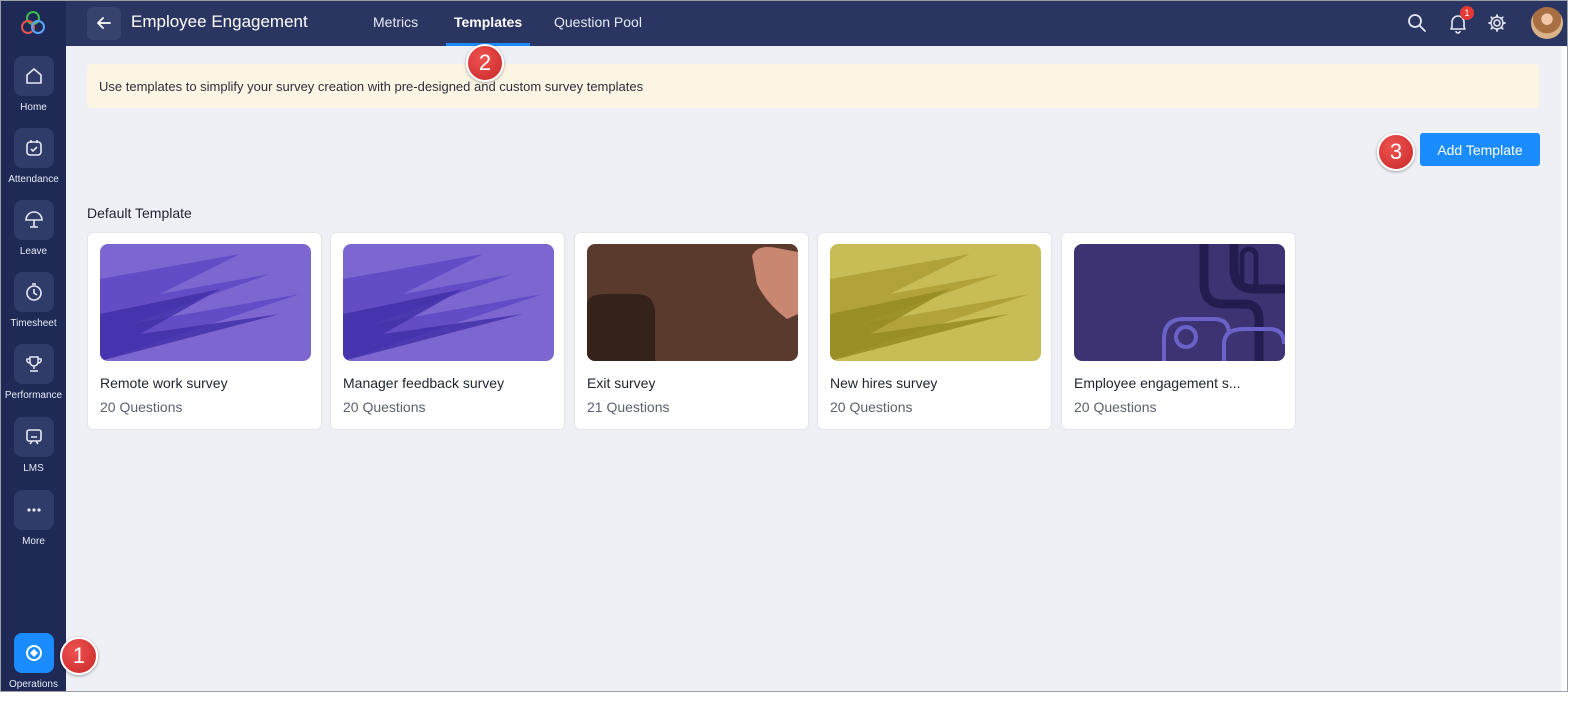 This screenshot has width=1591, height=702. I want to click on template-question-count: 21 Questions, so click(628, 407).